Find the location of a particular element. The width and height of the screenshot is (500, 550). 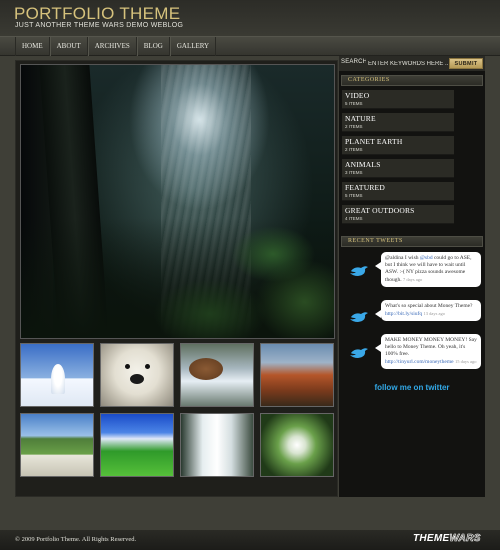

category-name: ANIMALS is located at coordinates (363, 164).